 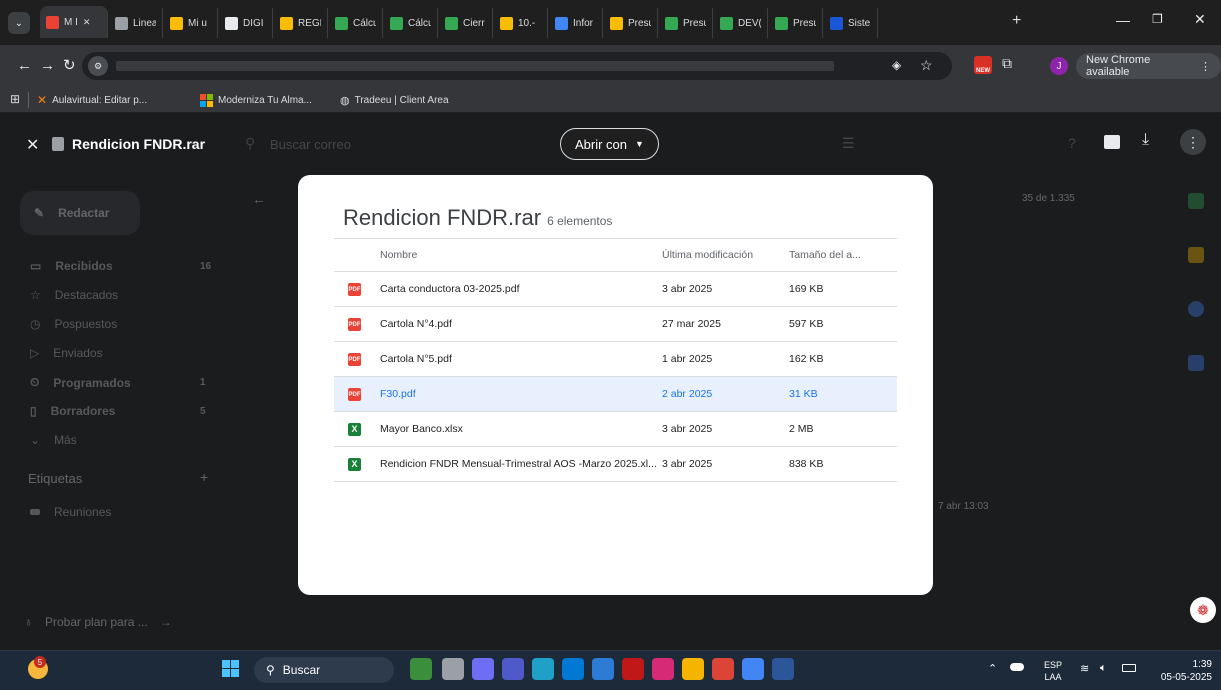 I want to click on tab-5: REGL, so click(x=301, y=23).